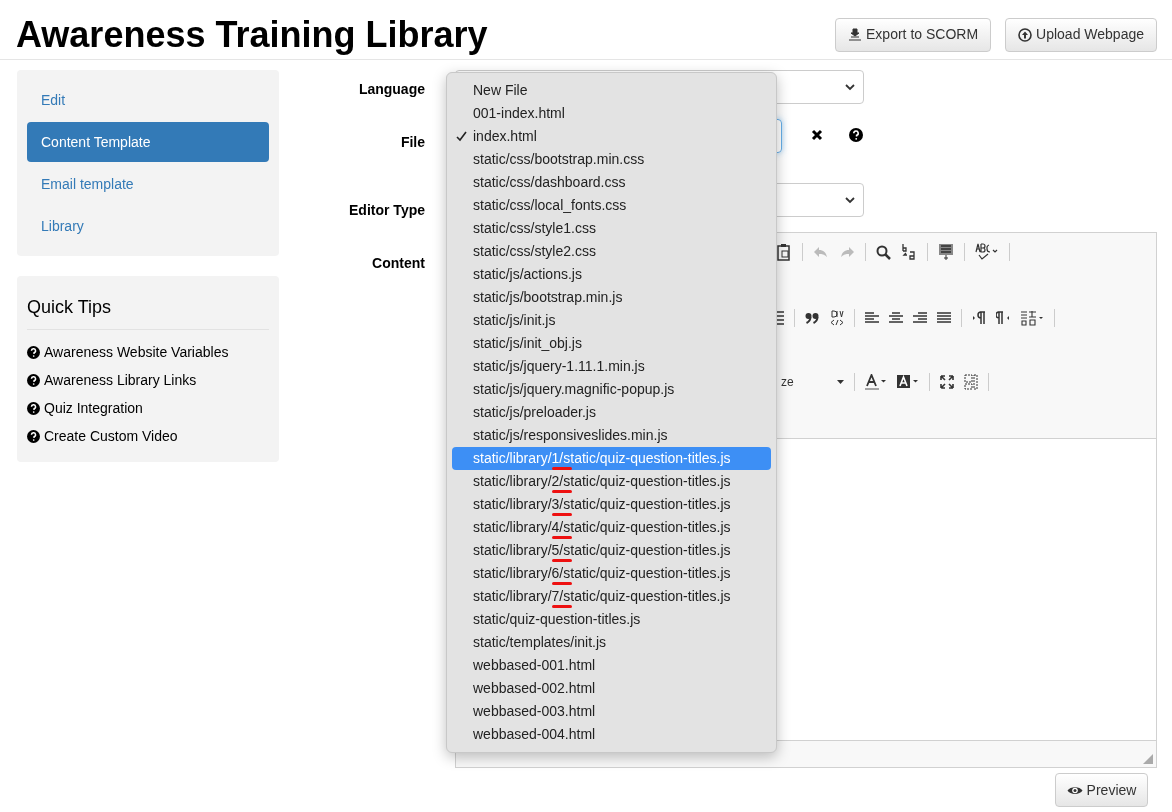  What do you see at coordinates (148, 312) in the screenshot?
I see `quick-tips-title: Quick Tips` at bounding box center [148, 312].